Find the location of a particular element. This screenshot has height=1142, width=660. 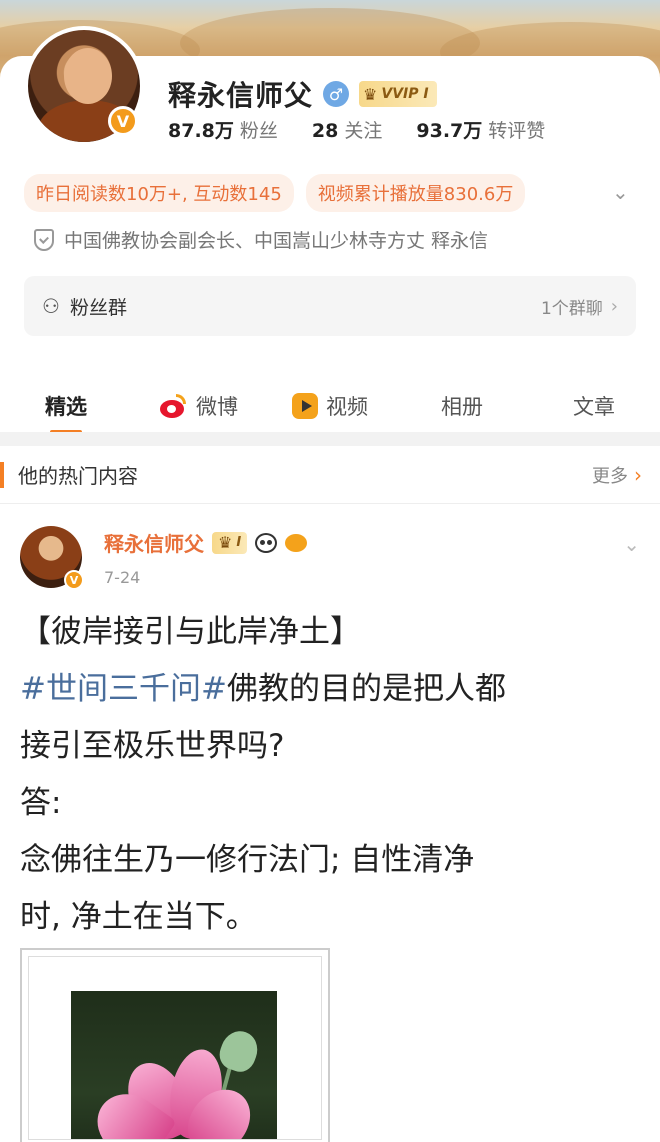

group-icon: ⚇ is located at coordinates (51, 306).